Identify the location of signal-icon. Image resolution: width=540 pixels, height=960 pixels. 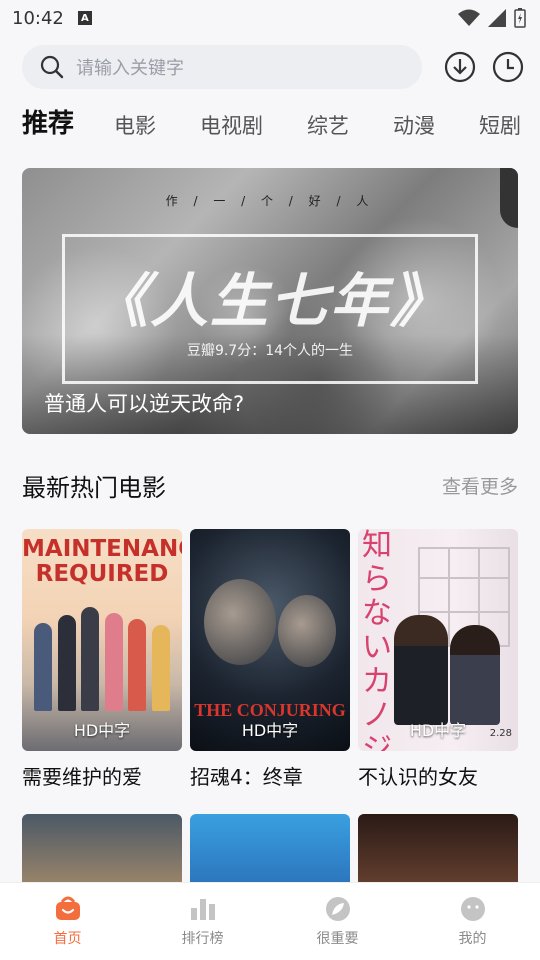
(497, 18).